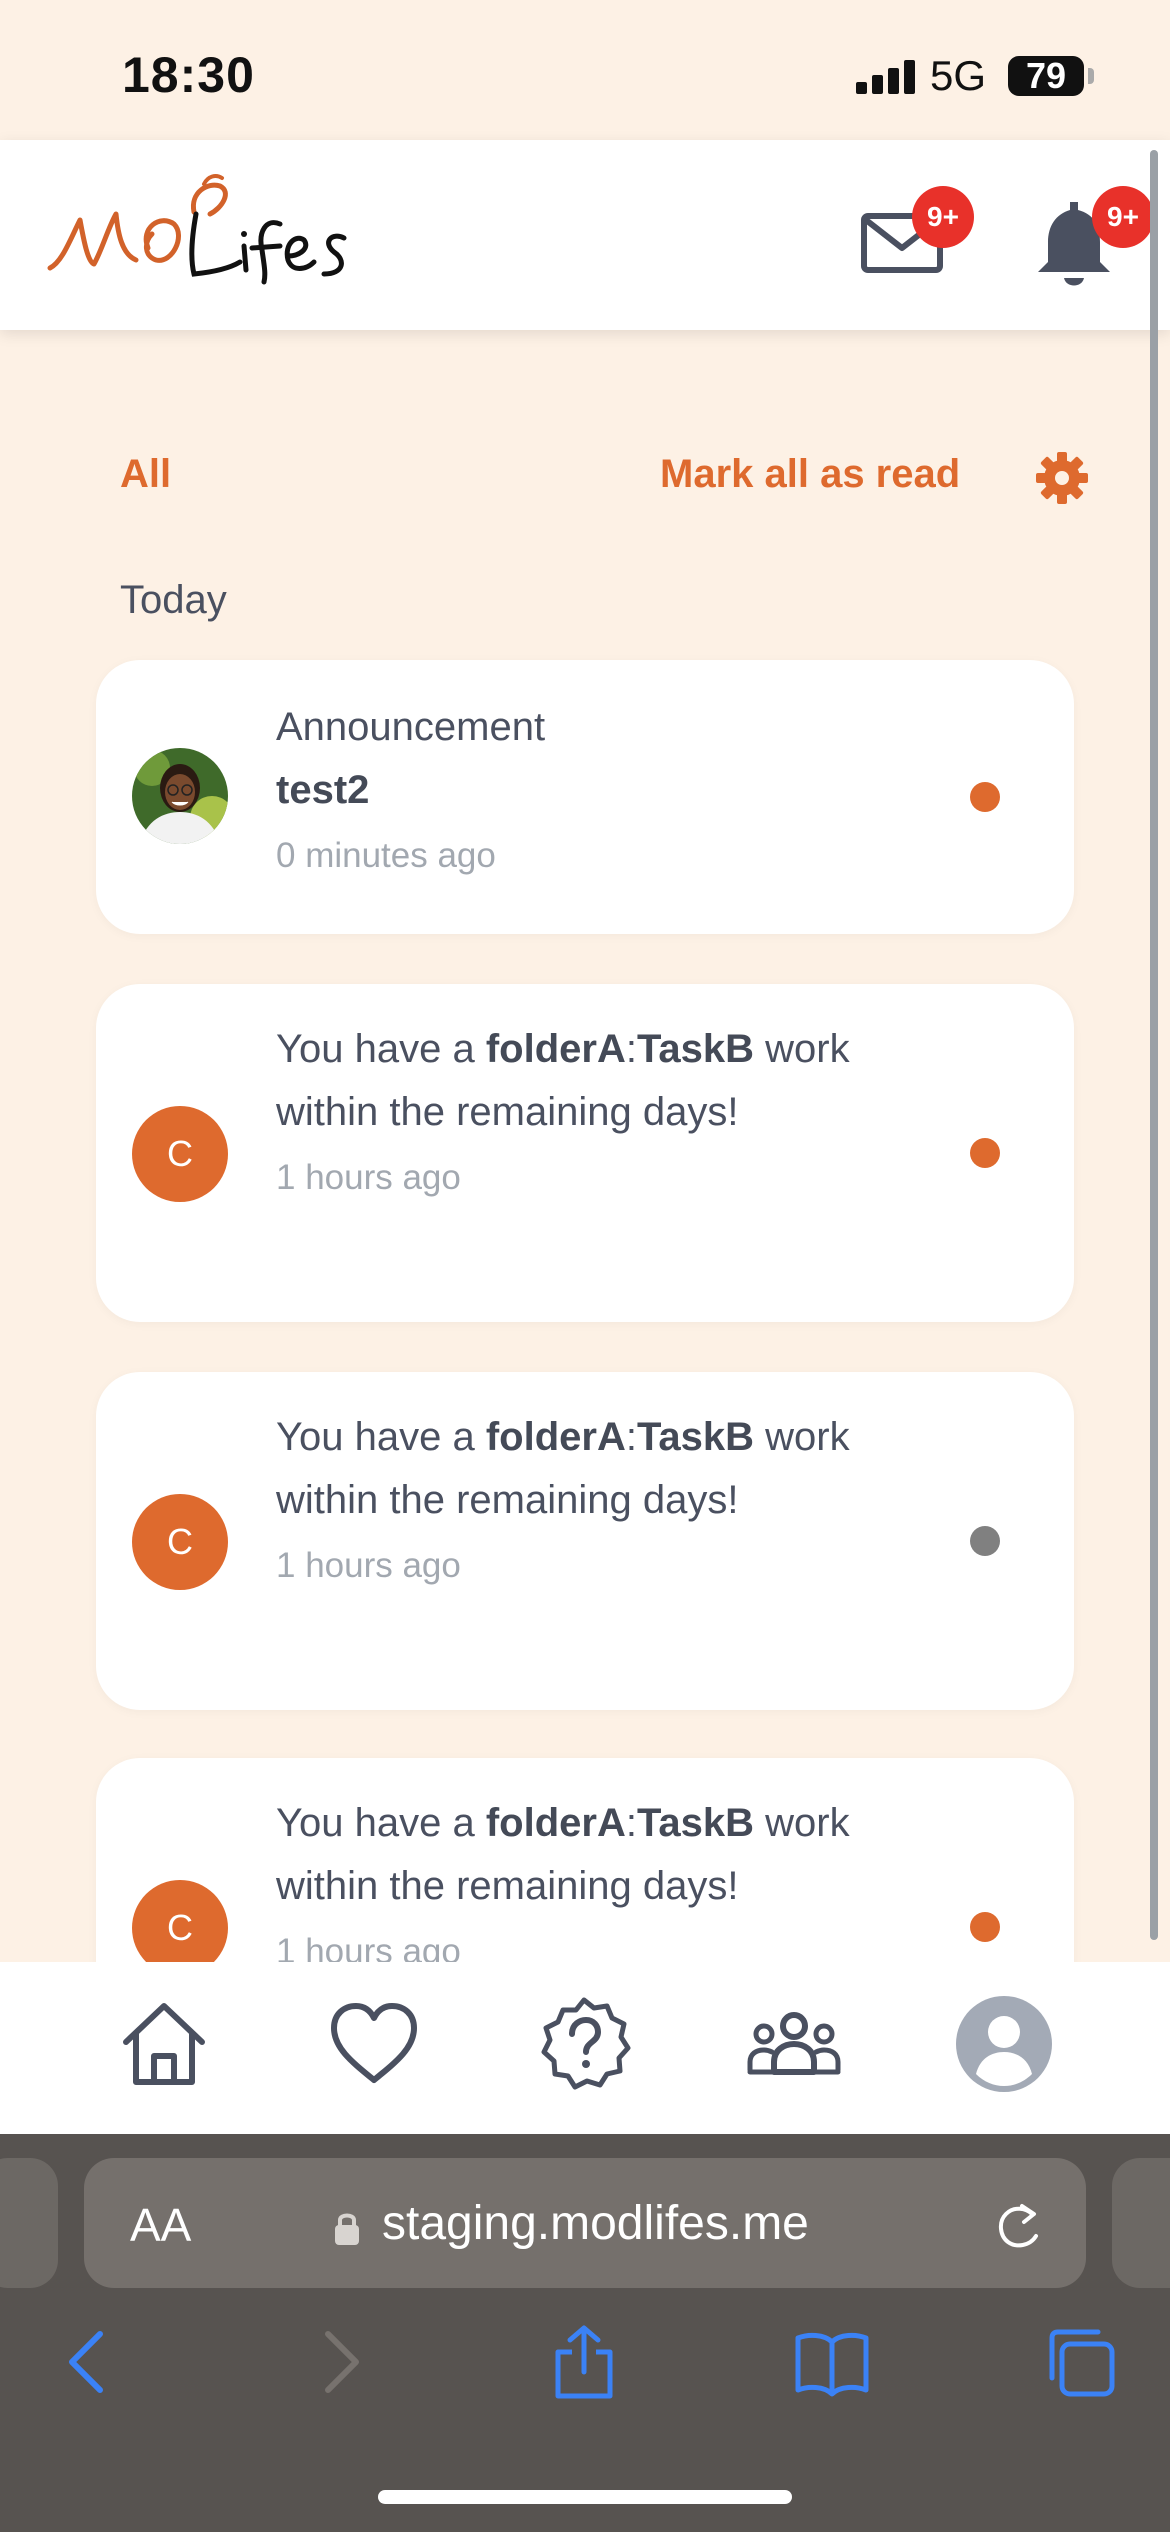  I want to click on book-icon, so click(832, 2364).